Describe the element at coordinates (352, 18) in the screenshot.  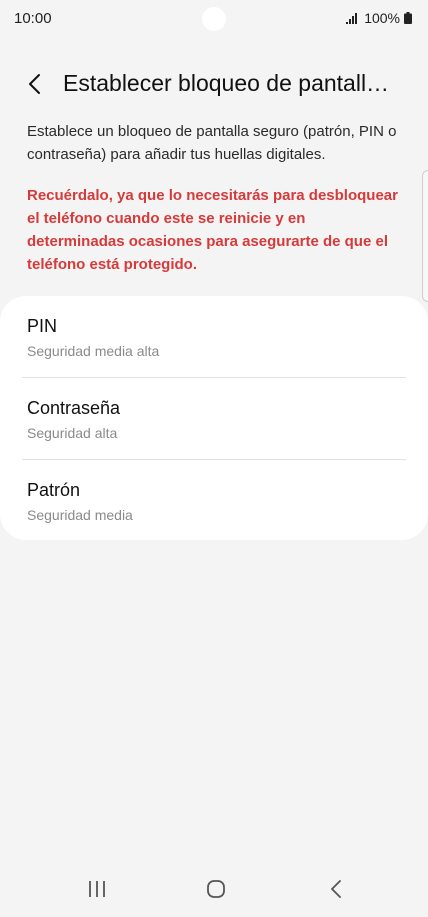
I see `signal-icon` at that location.